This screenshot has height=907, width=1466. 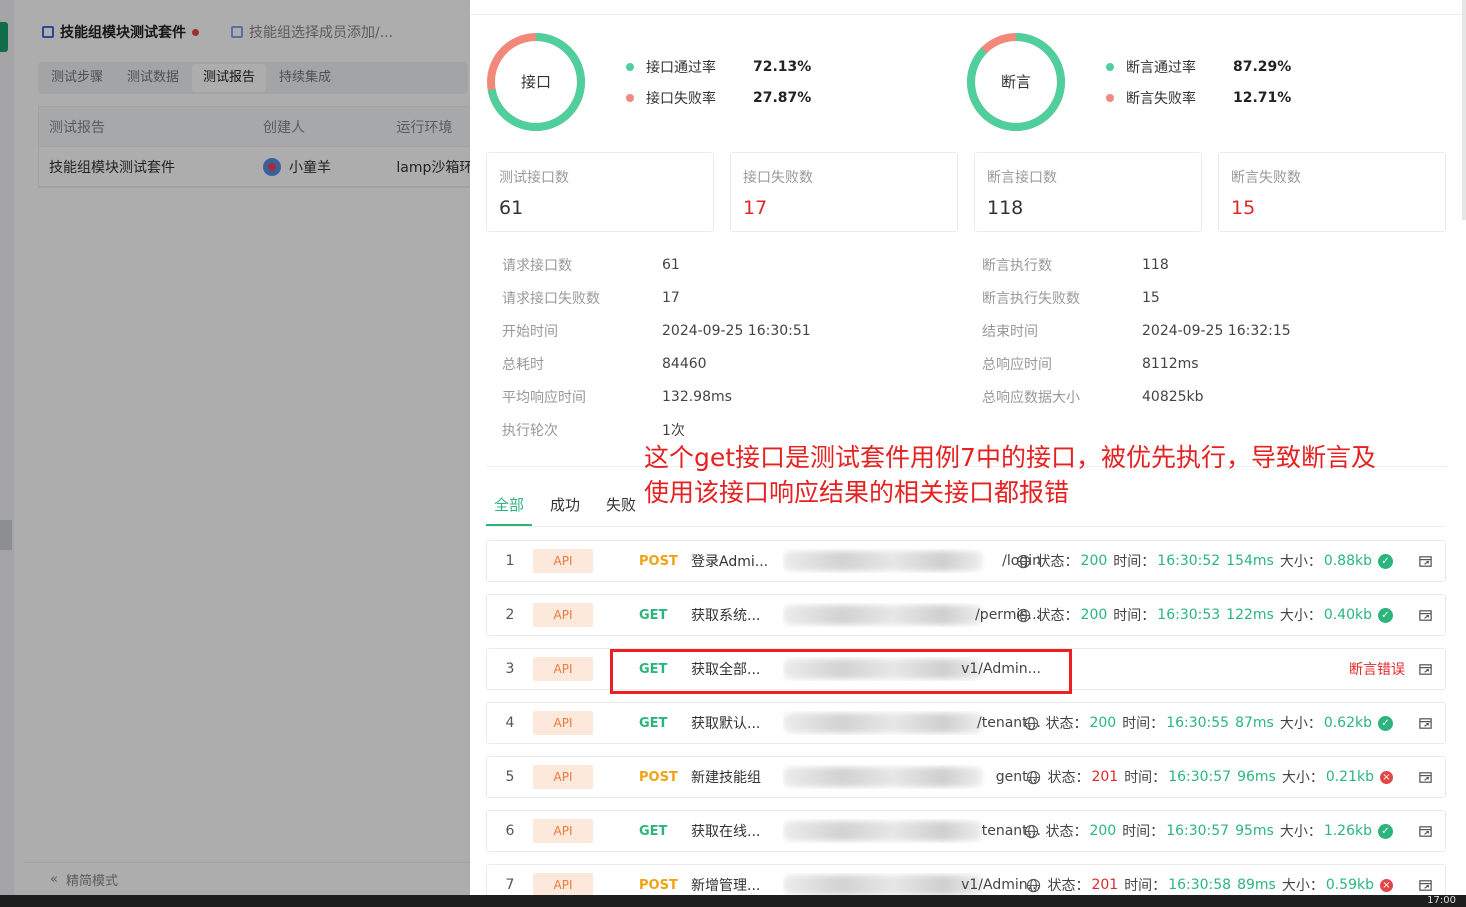 What do you see at coordinates (718, 66) in the screenshot?
I see `interface-pass-rate: 接口通过率 72.13%` at bounding box center [718, 66].